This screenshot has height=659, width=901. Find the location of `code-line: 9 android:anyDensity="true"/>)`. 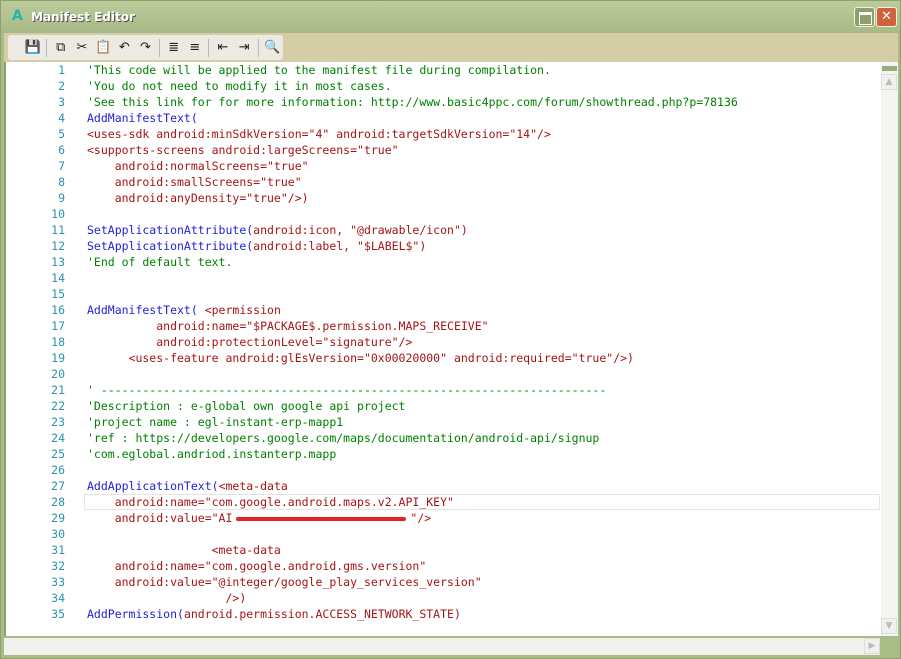

code-line: 9 android:anyDensity="true"/>) is located at coordinates (442, 198).